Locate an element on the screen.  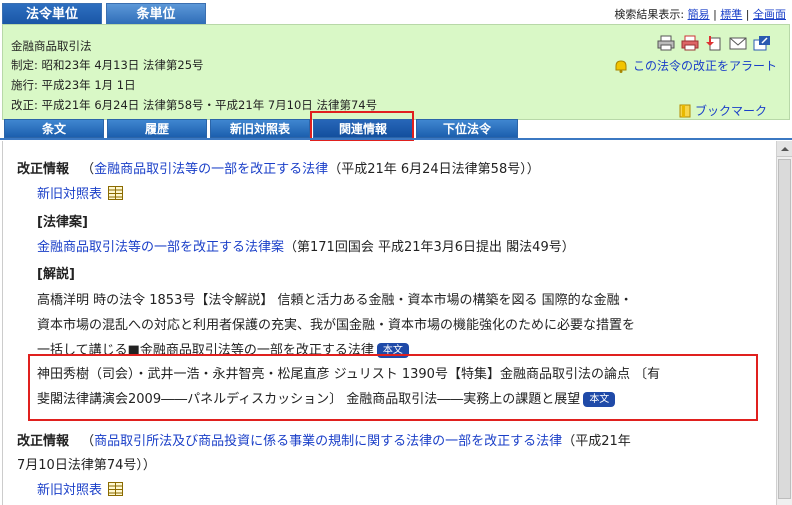
chevron-up-icon is located at coordinates (785, 149).